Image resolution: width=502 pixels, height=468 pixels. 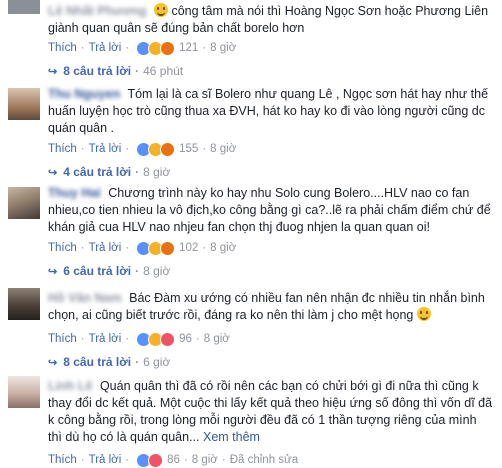 I want to click on replies-time: 6 giờ, so click(x=157, y=362).